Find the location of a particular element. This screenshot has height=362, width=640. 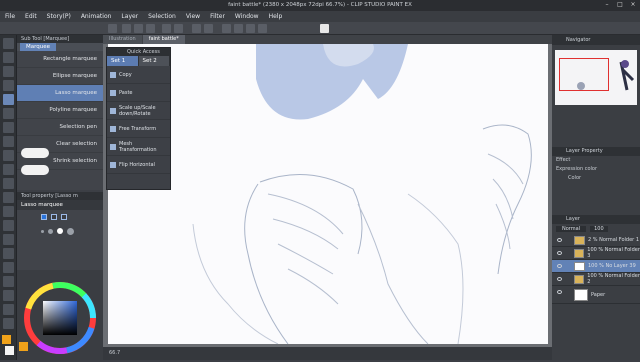

eraser-tool-icon is located at coordinates (8, 197).